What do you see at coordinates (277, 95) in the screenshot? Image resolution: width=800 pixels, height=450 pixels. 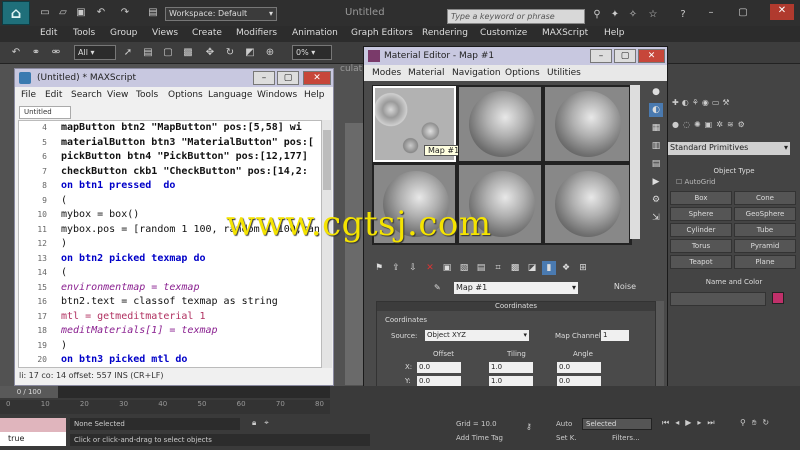 I see `ms-menu-windows: Windows` at bounding box center [277, 95].